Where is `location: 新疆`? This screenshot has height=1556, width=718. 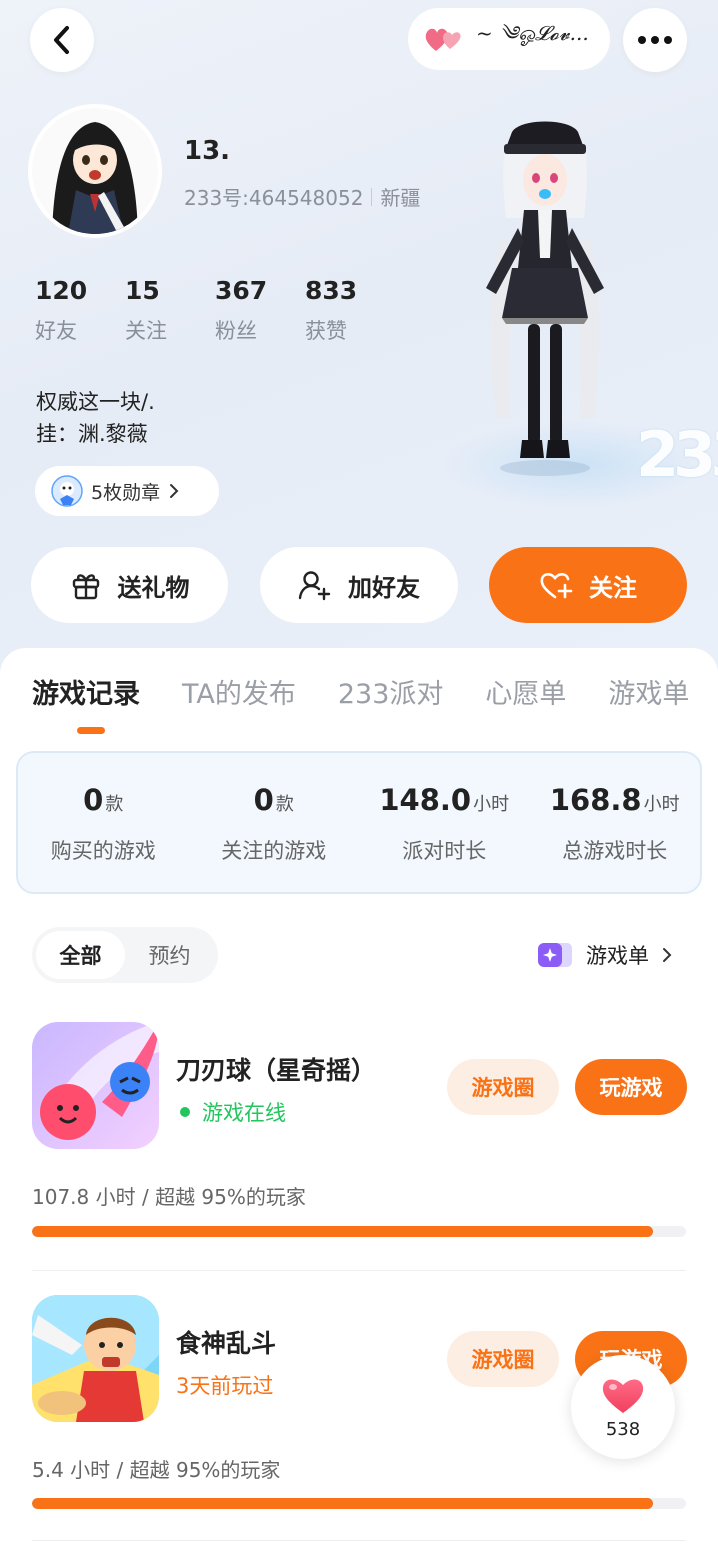 location: 新疆 is located at coordinates (400, 198).